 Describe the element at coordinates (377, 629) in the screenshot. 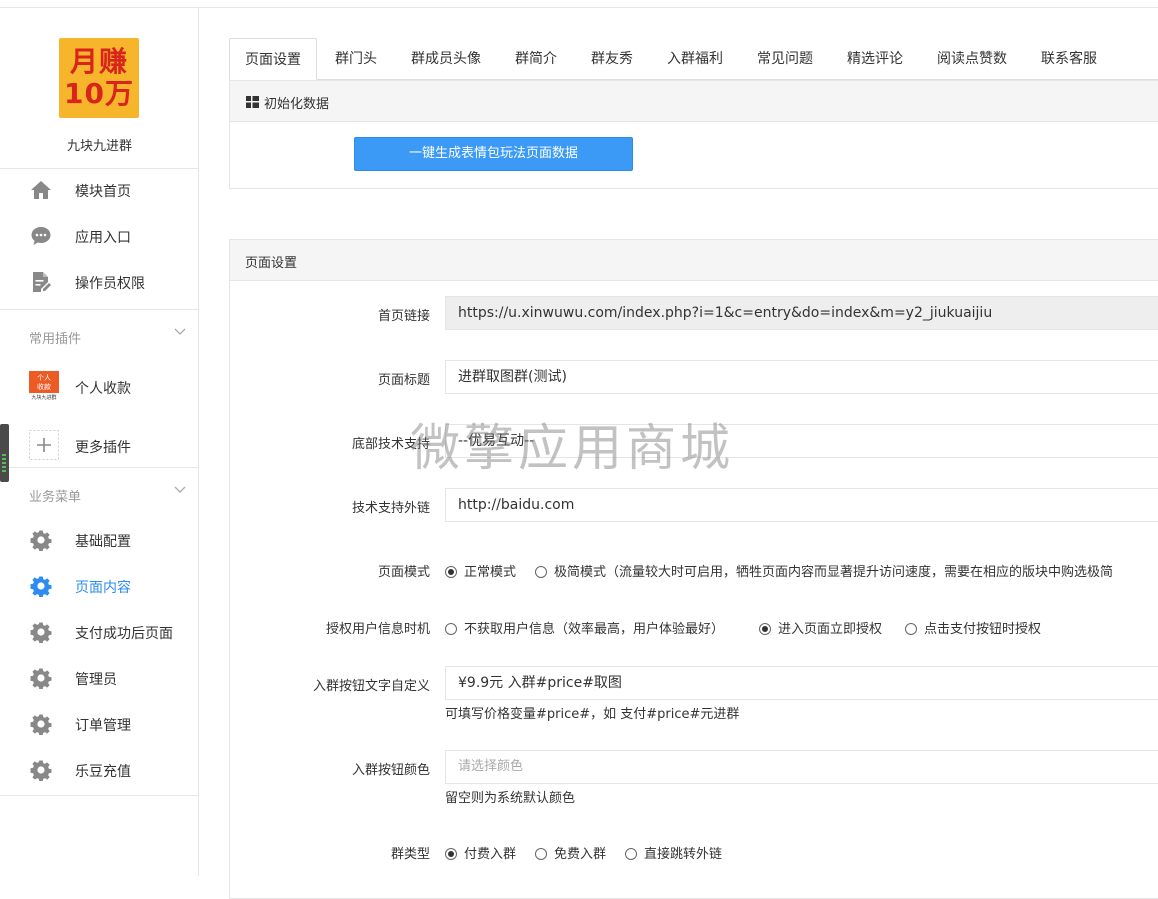

I see `auth-timing-label: 授权用户信息时机` at that location.